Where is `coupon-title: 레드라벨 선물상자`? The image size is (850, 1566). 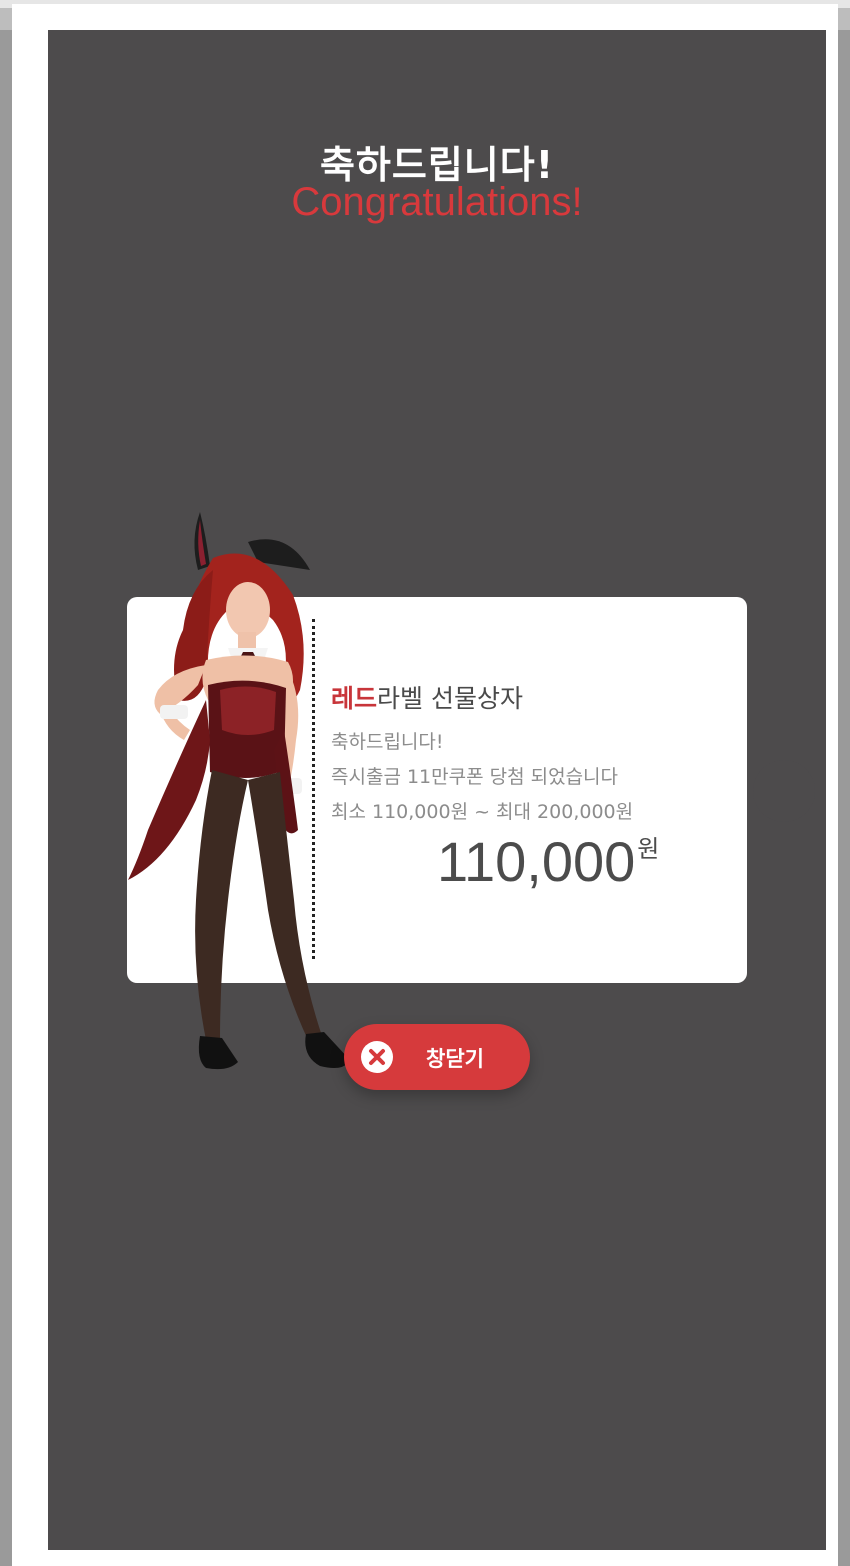
coupon-title: 레드라벨 선물상자 is located at coordinates (427, 697).